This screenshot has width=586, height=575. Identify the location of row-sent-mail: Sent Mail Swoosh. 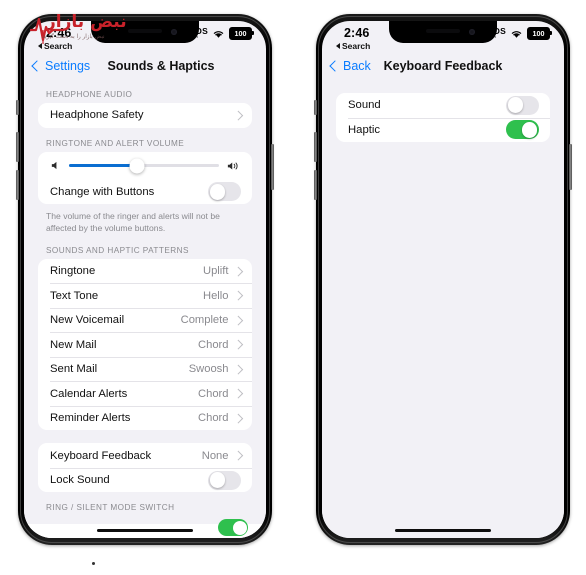
(145, 369).